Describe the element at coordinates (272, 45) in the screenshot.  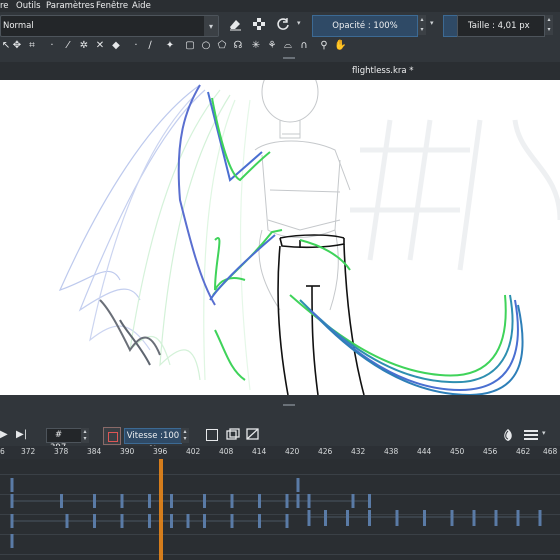
I see `color-select-icon: ⚘` at that location.